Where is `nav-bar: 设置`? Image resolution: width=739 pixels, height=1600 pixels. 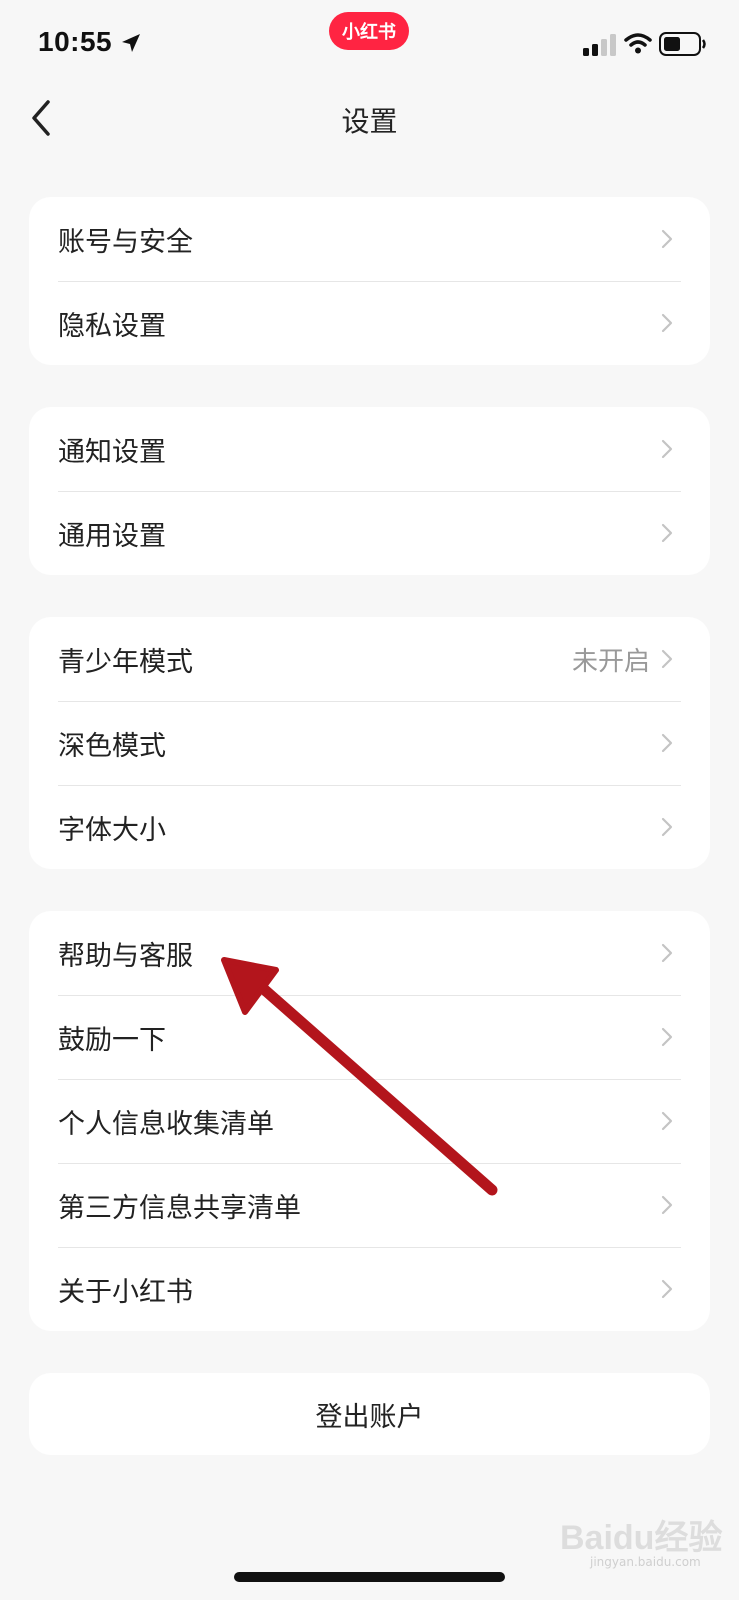 nav-bar: 设置 is located at coordinates (369, 130).